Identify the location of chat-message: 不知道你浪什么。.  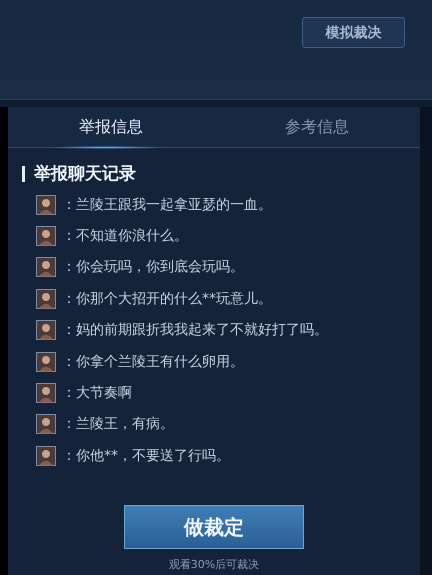
(132, 236).